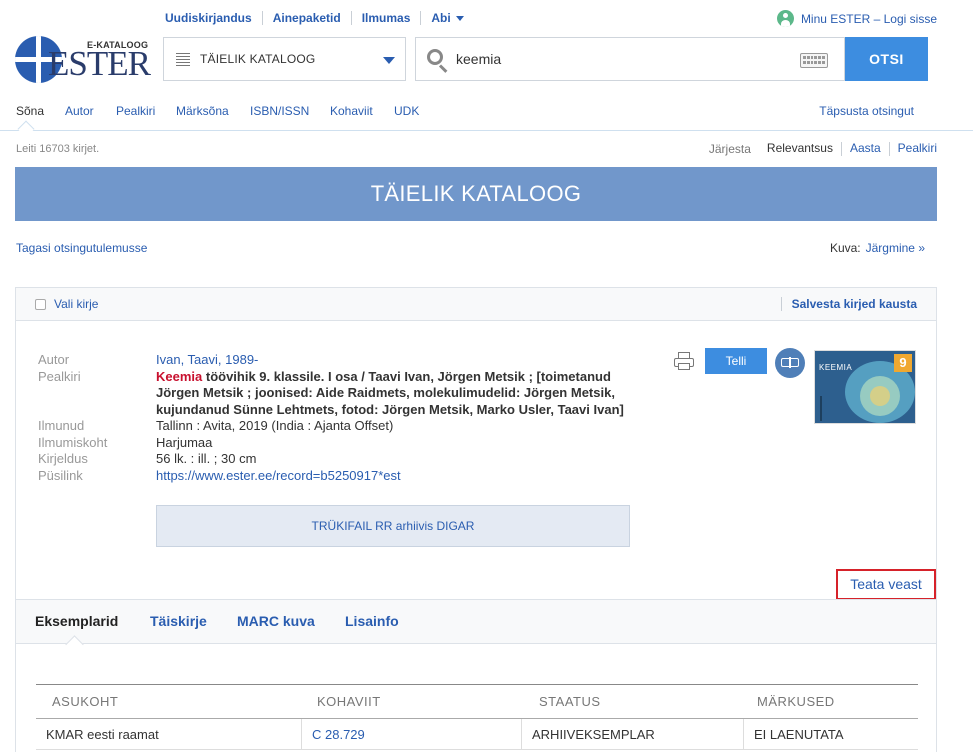 The width and height of the screenshot is (973, 752). What do you see at coordinates (135, 111) in the screenshot?
I see `tab-title: Pealkiri` at bounding box center [135, 111].